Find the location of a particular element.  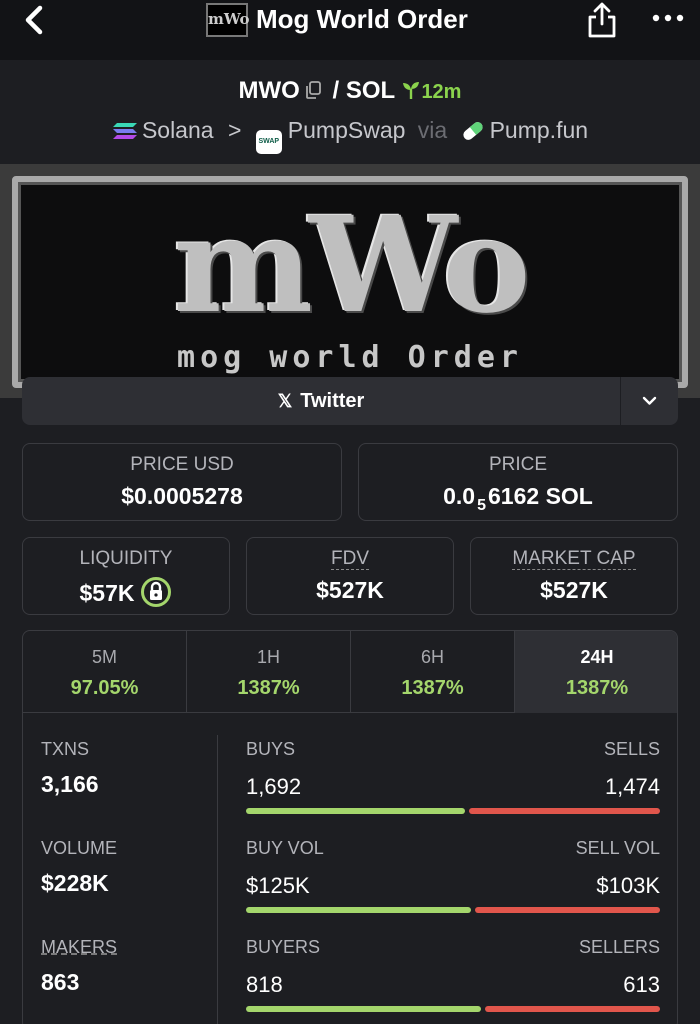

sell-vol-value: $103K is located at coordinates (628, 885).